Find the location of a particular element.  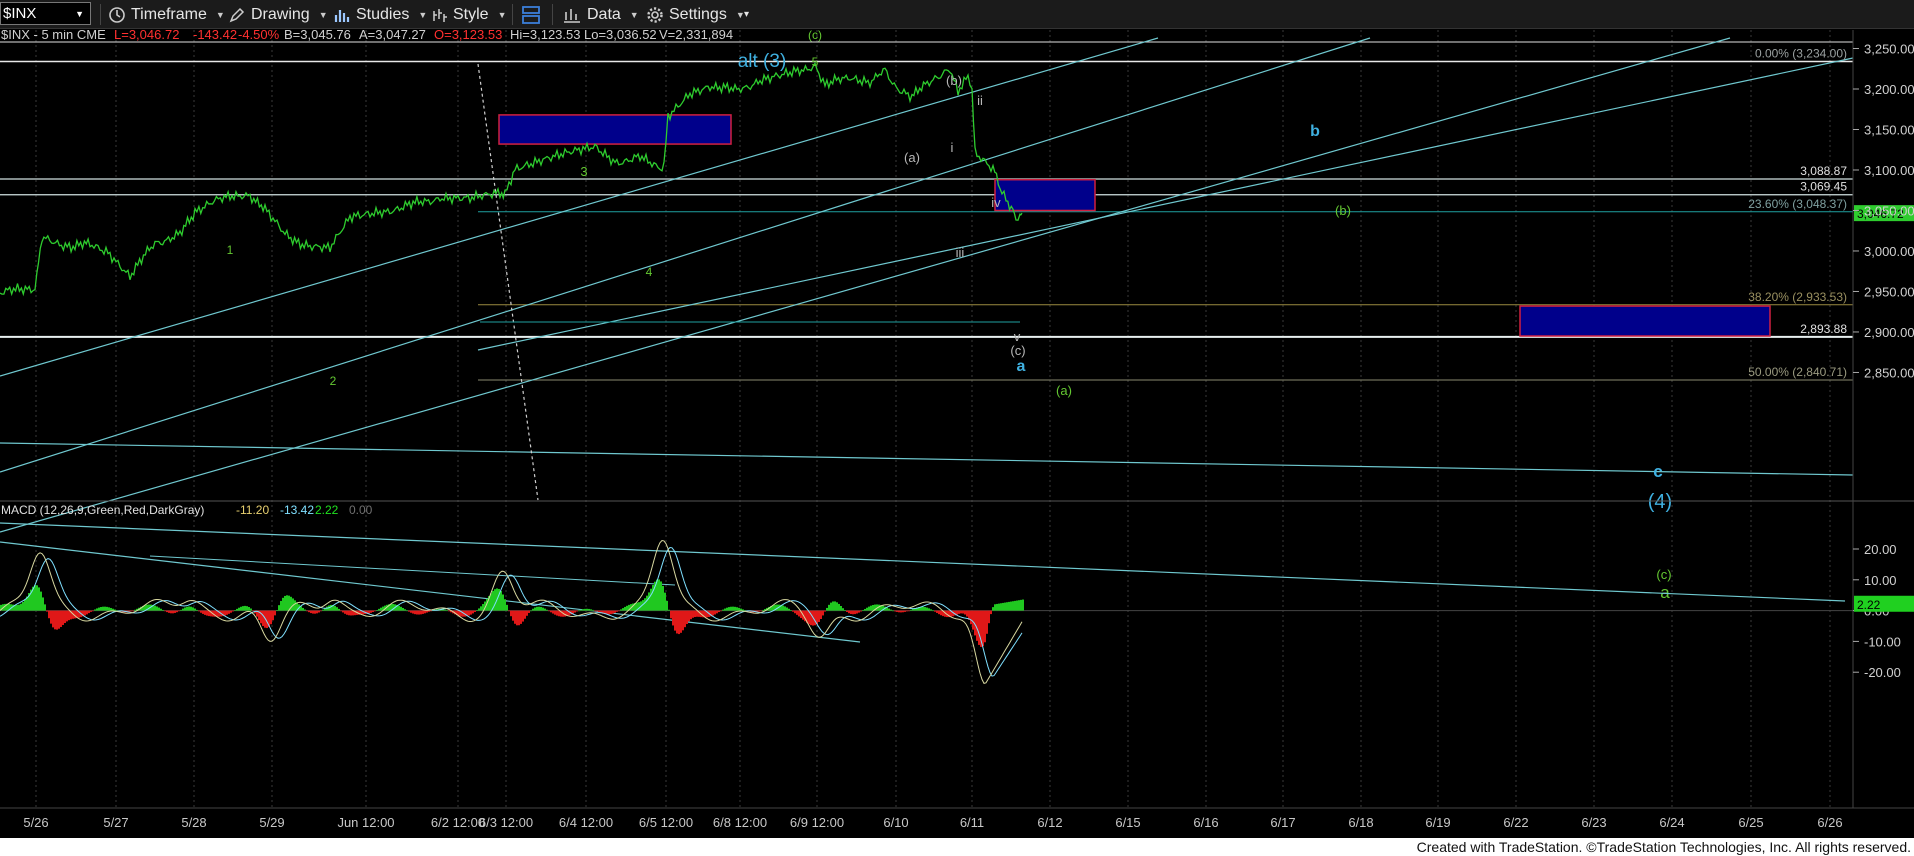

settings-label: Settings is located at coordinates (698, 14).